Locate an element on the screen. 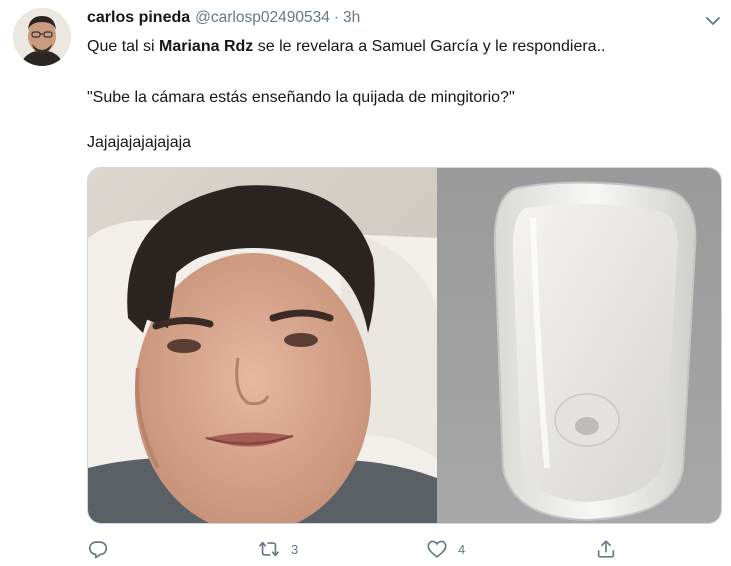  like-button: 4 is located at coordinates (445, 549).